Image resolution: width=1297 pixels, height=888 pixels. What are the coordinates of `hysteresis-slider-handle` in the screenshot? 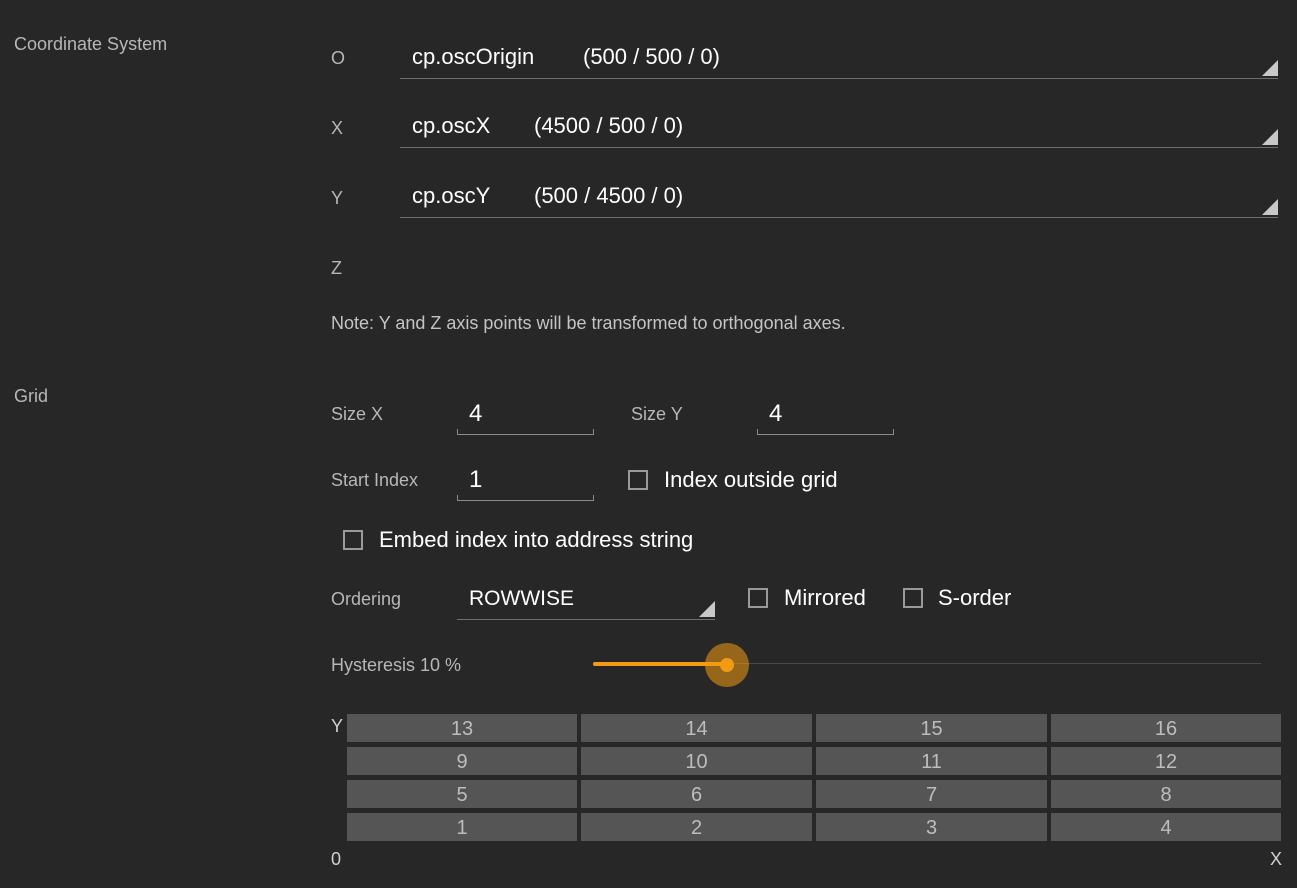 It's located at (726, 665).